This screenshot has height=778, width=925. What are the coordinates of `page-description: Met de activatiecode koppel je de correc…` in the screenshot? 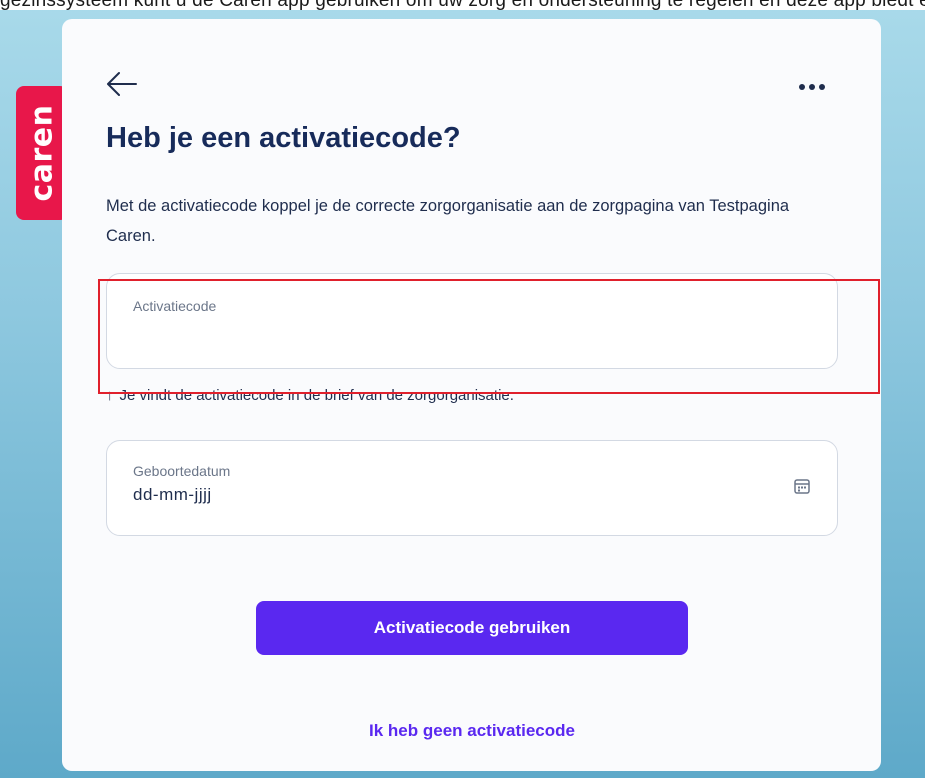 It's located at (448, 221).